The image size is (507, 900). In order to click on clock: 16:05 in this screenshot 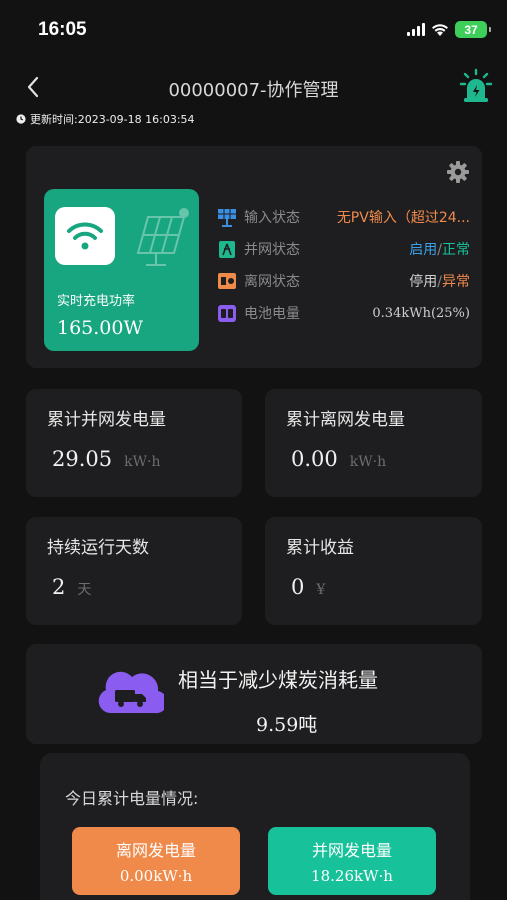, I will do `click(62, 29)`.